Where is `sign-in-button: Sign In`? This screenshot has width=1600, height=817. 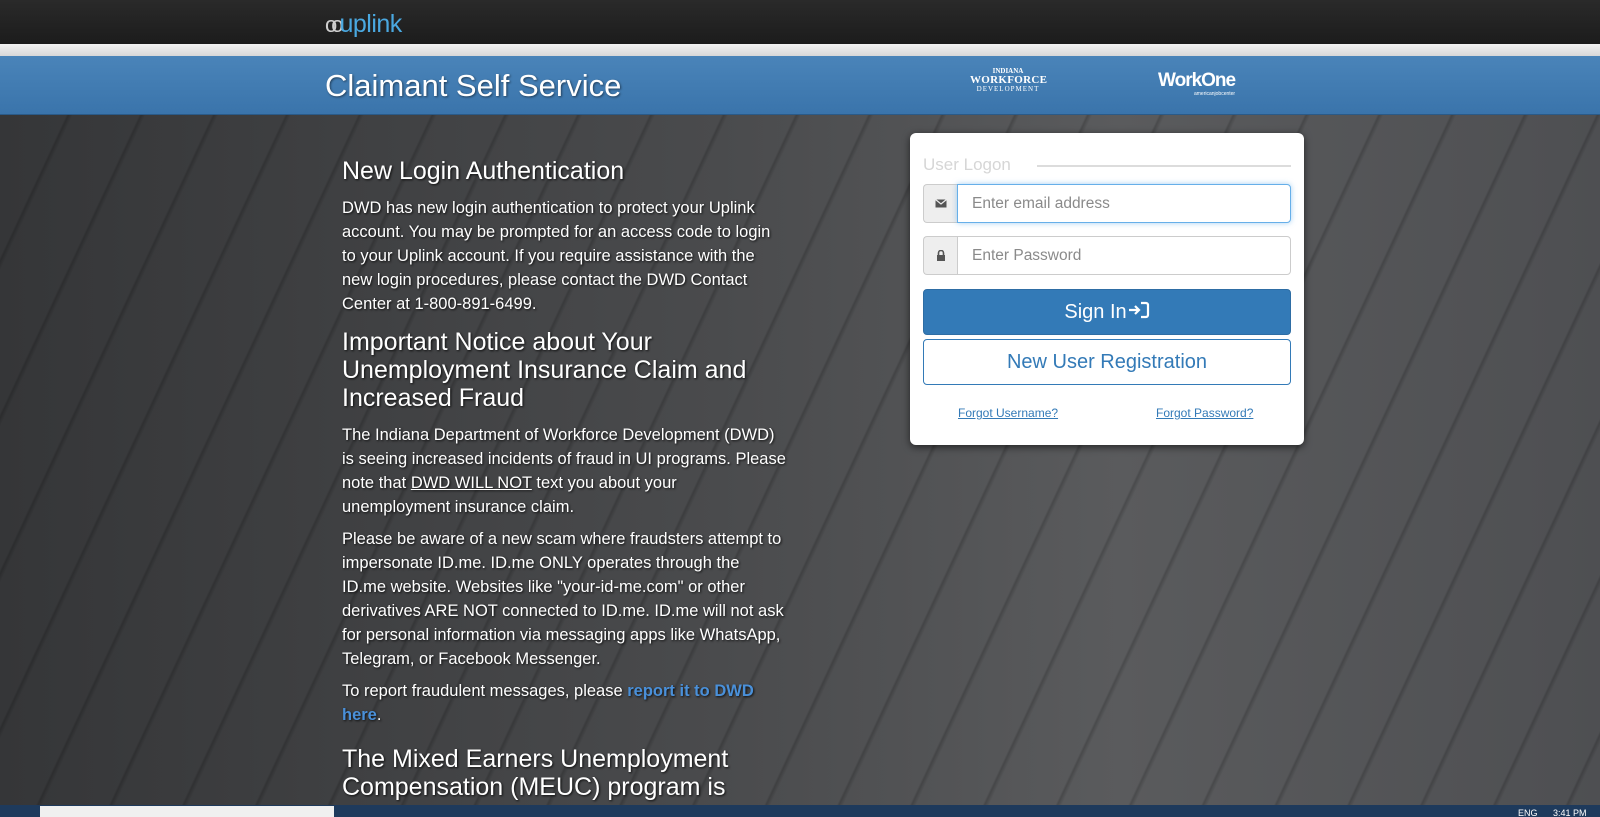 sign-in-button: Sign In is located at coordinates (1107, 312).